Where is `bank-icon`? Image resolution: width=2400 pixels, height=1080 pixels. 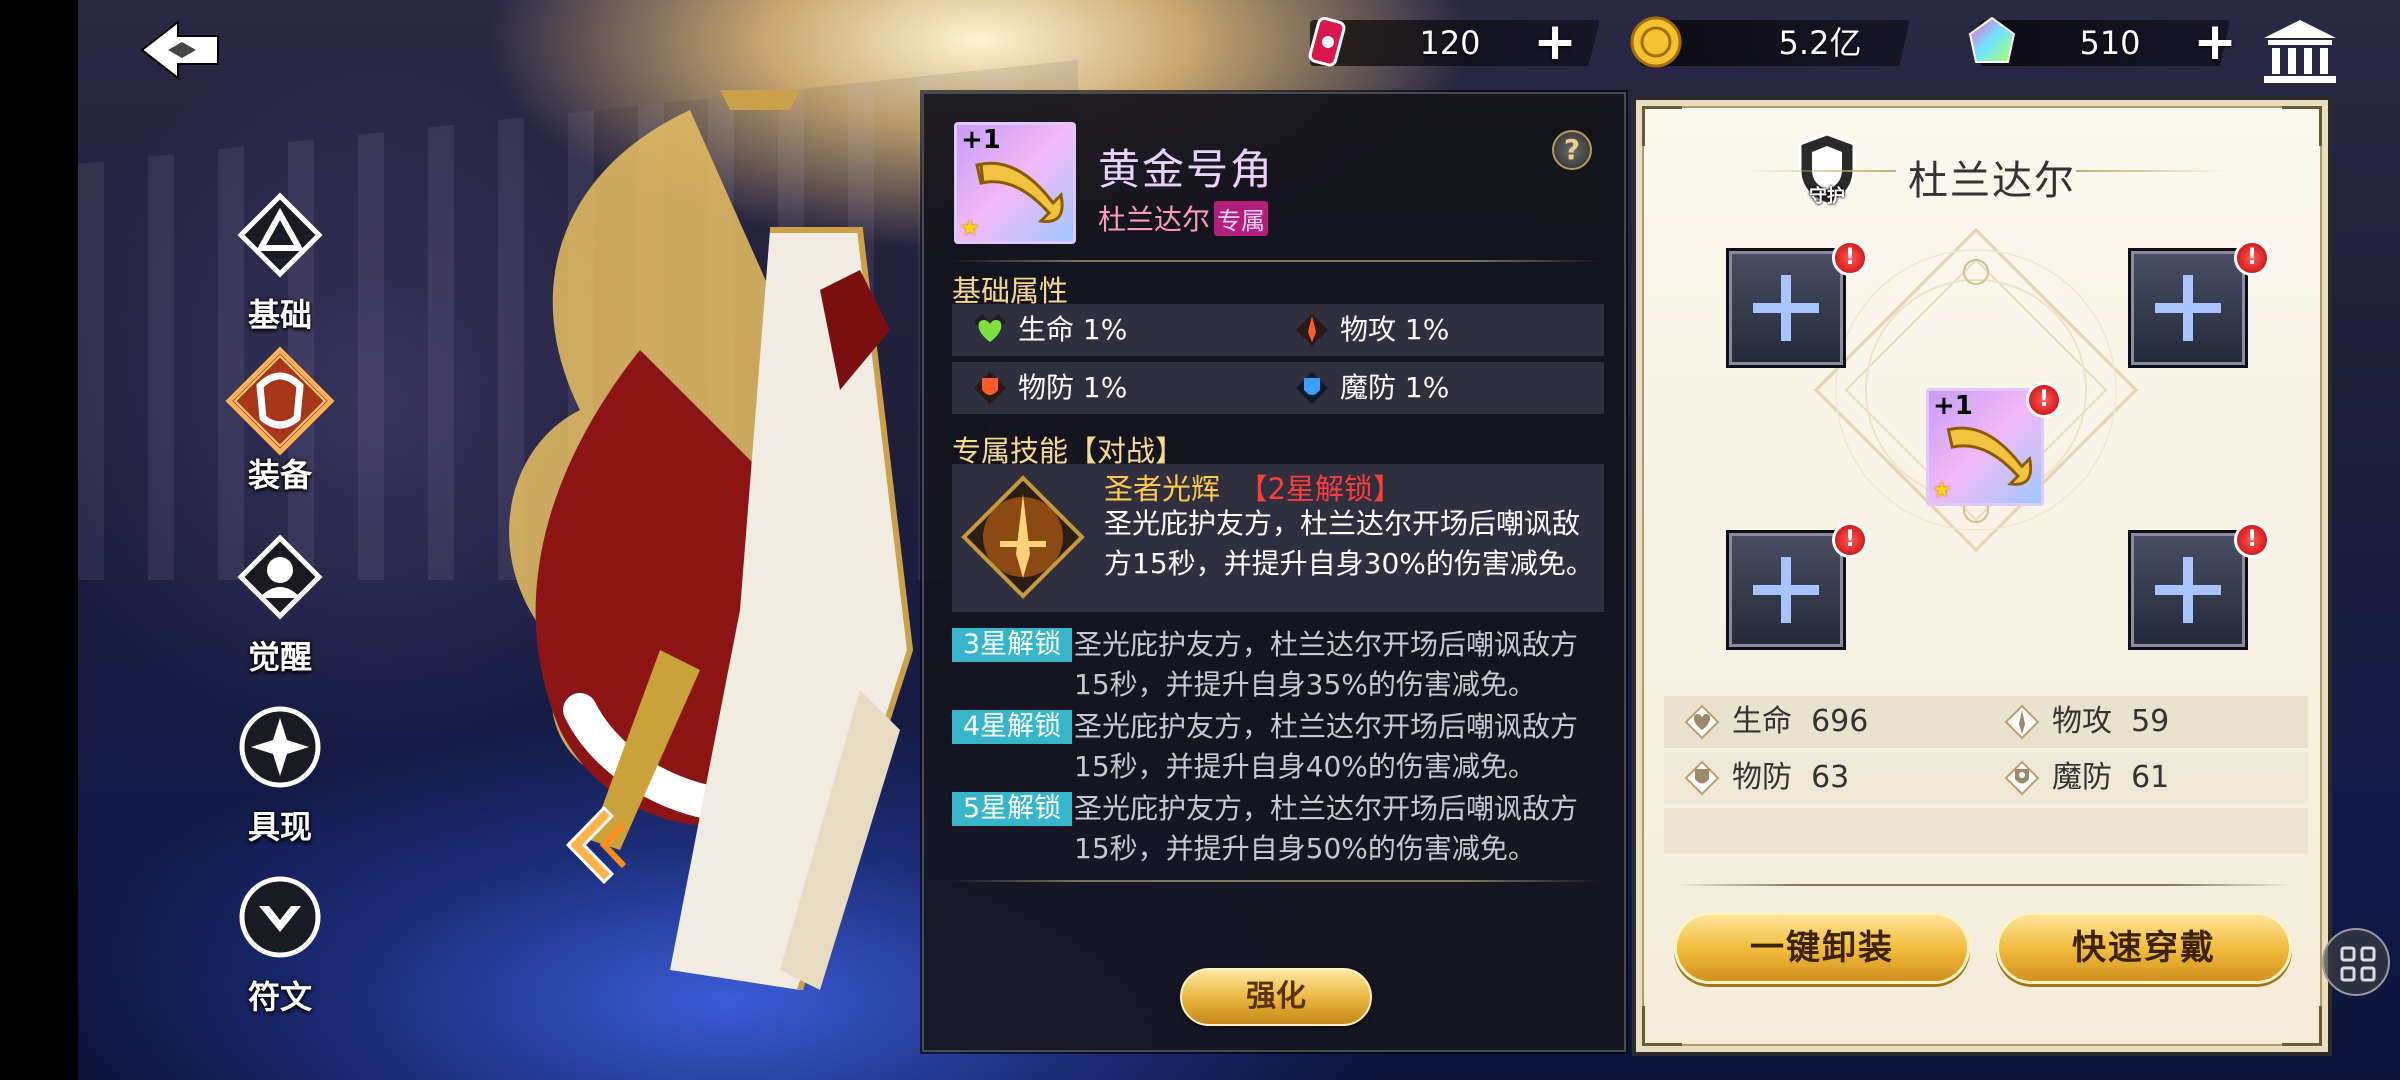 bank-icon is located at coordinates (2300, 51).